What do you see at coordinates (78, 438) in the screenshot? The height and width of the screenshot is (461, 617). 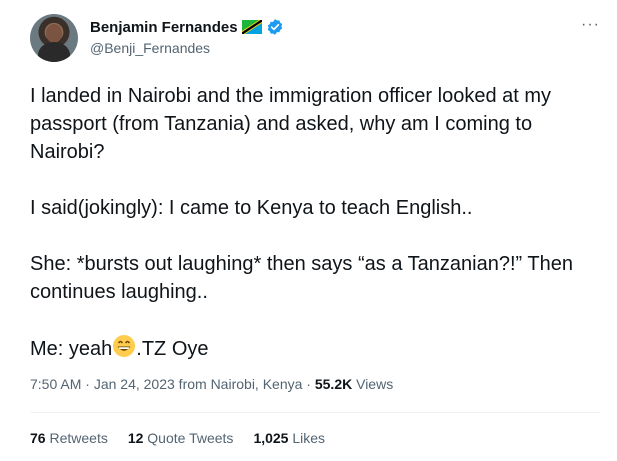 I see `retweets-label: Retweets` at bounding box center [78, 438].